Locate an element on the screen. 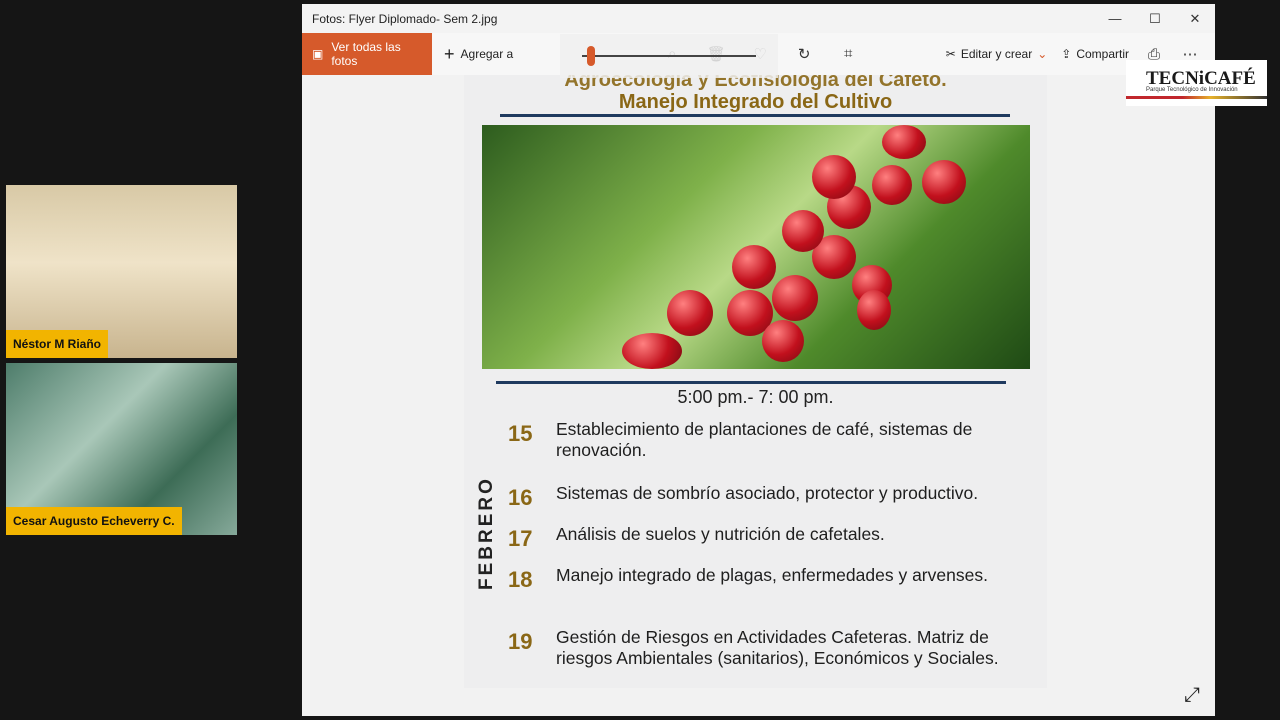 Image resolution: width=1280 pixels, height=720 pixels. share-button: ⇪ Compartir is located at coordinates (1095, 54).